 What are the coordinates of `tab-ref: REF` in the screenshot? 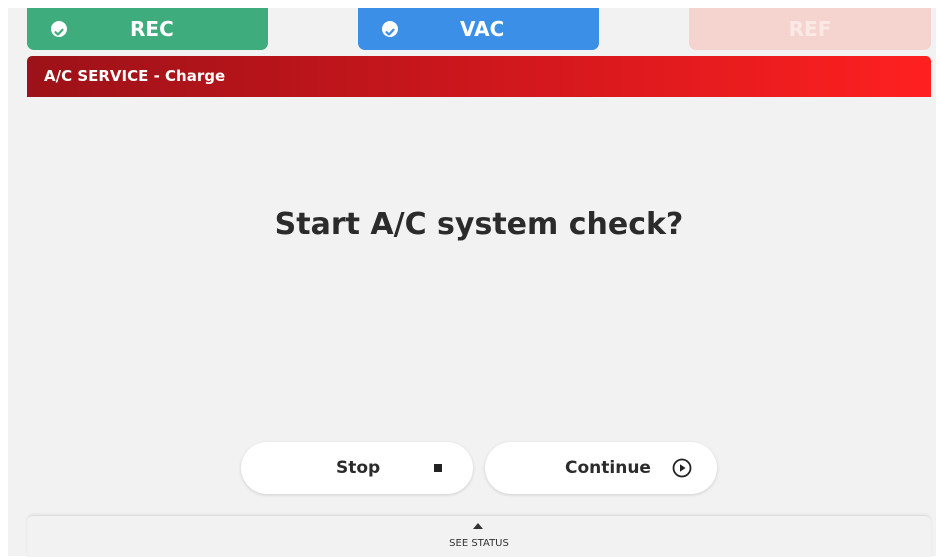 It's located at (810, 29).